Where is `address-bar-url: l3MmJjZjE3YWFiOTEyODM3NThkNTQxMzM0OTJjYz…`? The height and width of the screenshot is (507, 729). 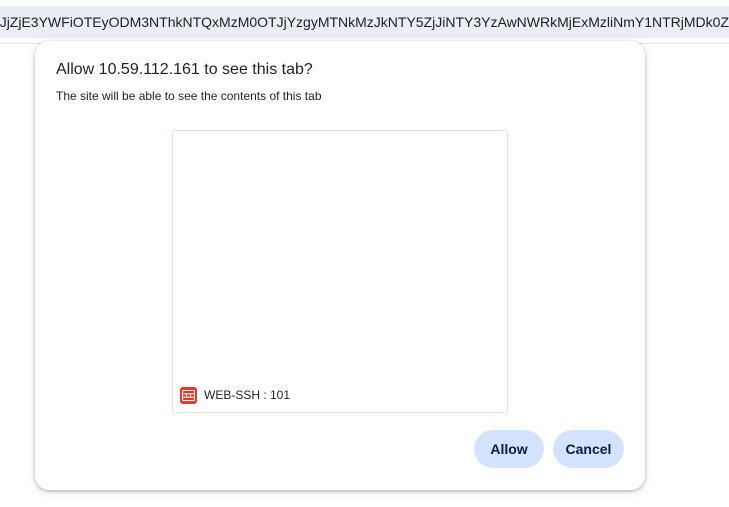 address-bar-url: l3MmJjZjE3YWFiOTEyODM3NThkNTQxMzM0OTJjYz… is located at coordinates (364, 22).